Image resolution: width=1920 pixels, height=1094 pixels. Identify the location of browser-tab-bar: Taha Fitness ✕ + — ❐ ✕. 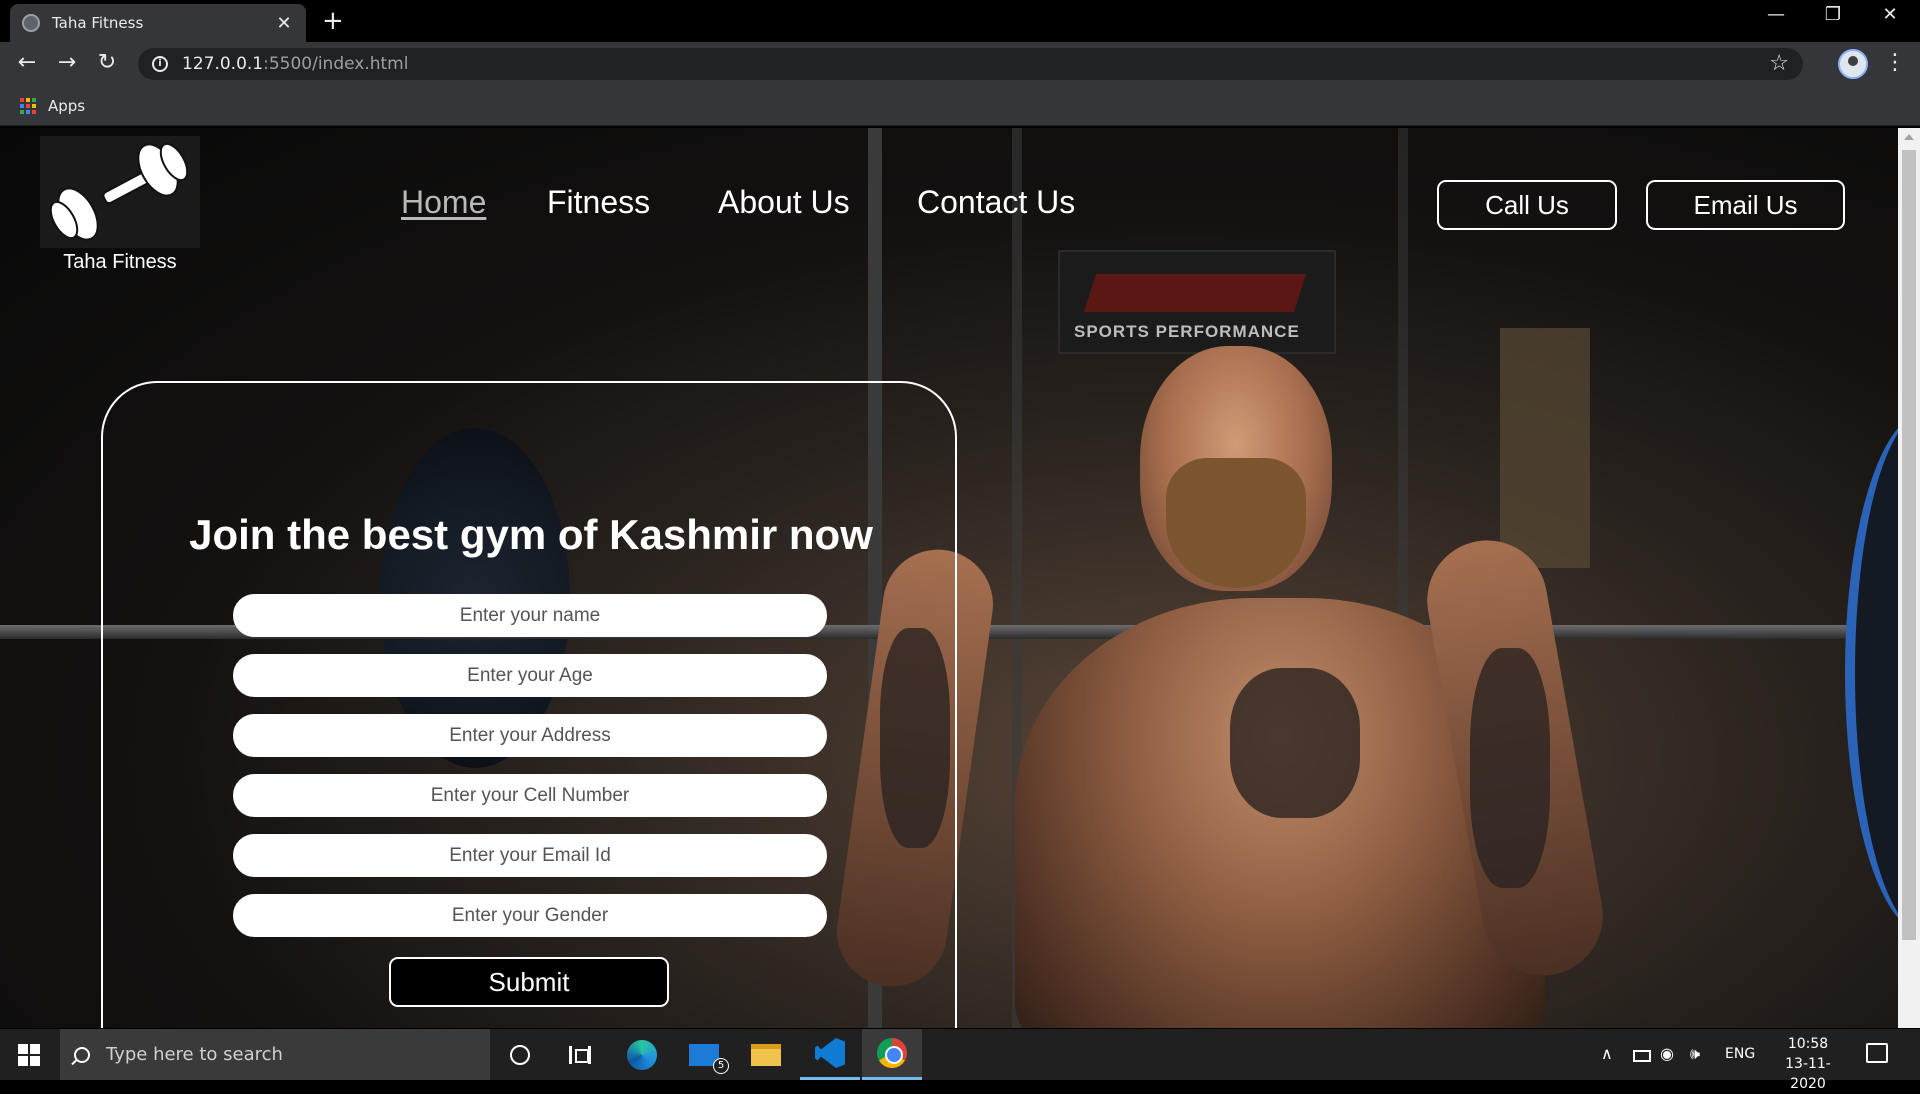
(960, 21).